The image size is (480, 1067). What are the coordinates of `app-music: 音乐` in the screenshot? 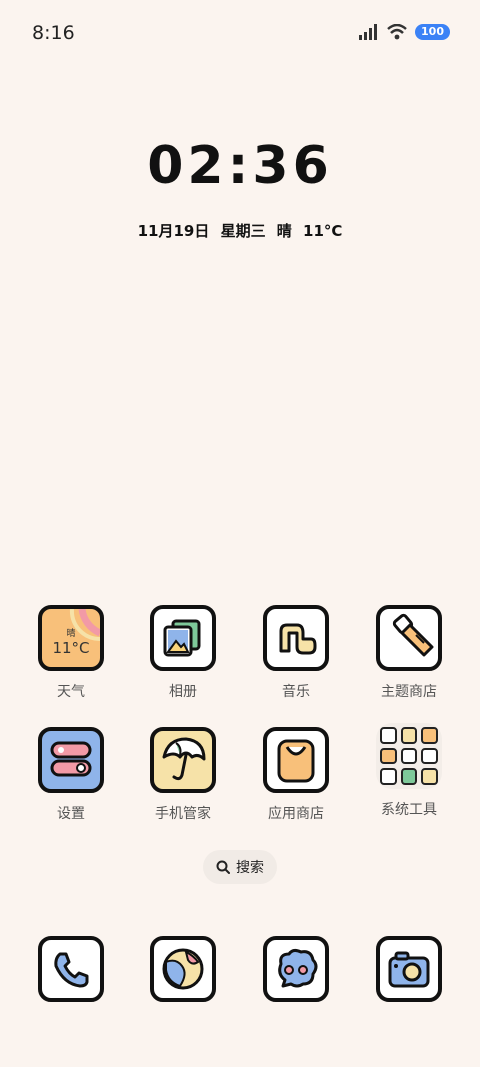 It's located at (296, 653).